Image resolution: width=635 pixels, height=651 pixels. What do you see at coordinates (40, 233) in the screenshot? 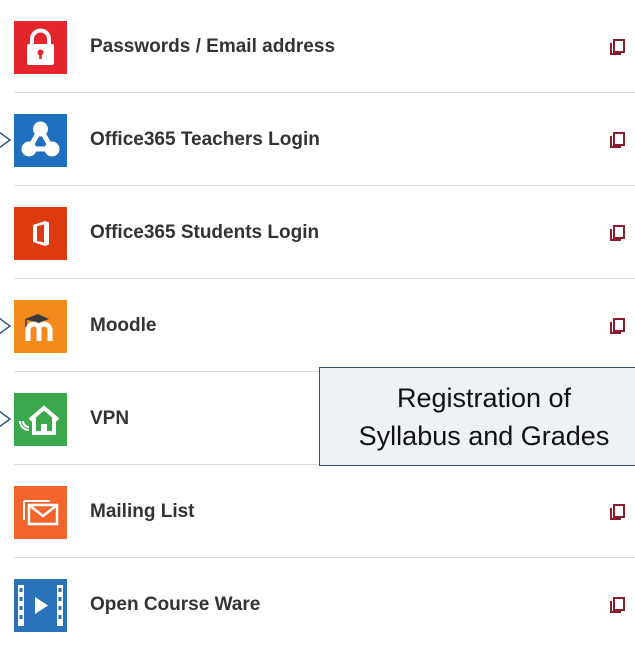
I see `office-icon` at bounding box center [40, 233].